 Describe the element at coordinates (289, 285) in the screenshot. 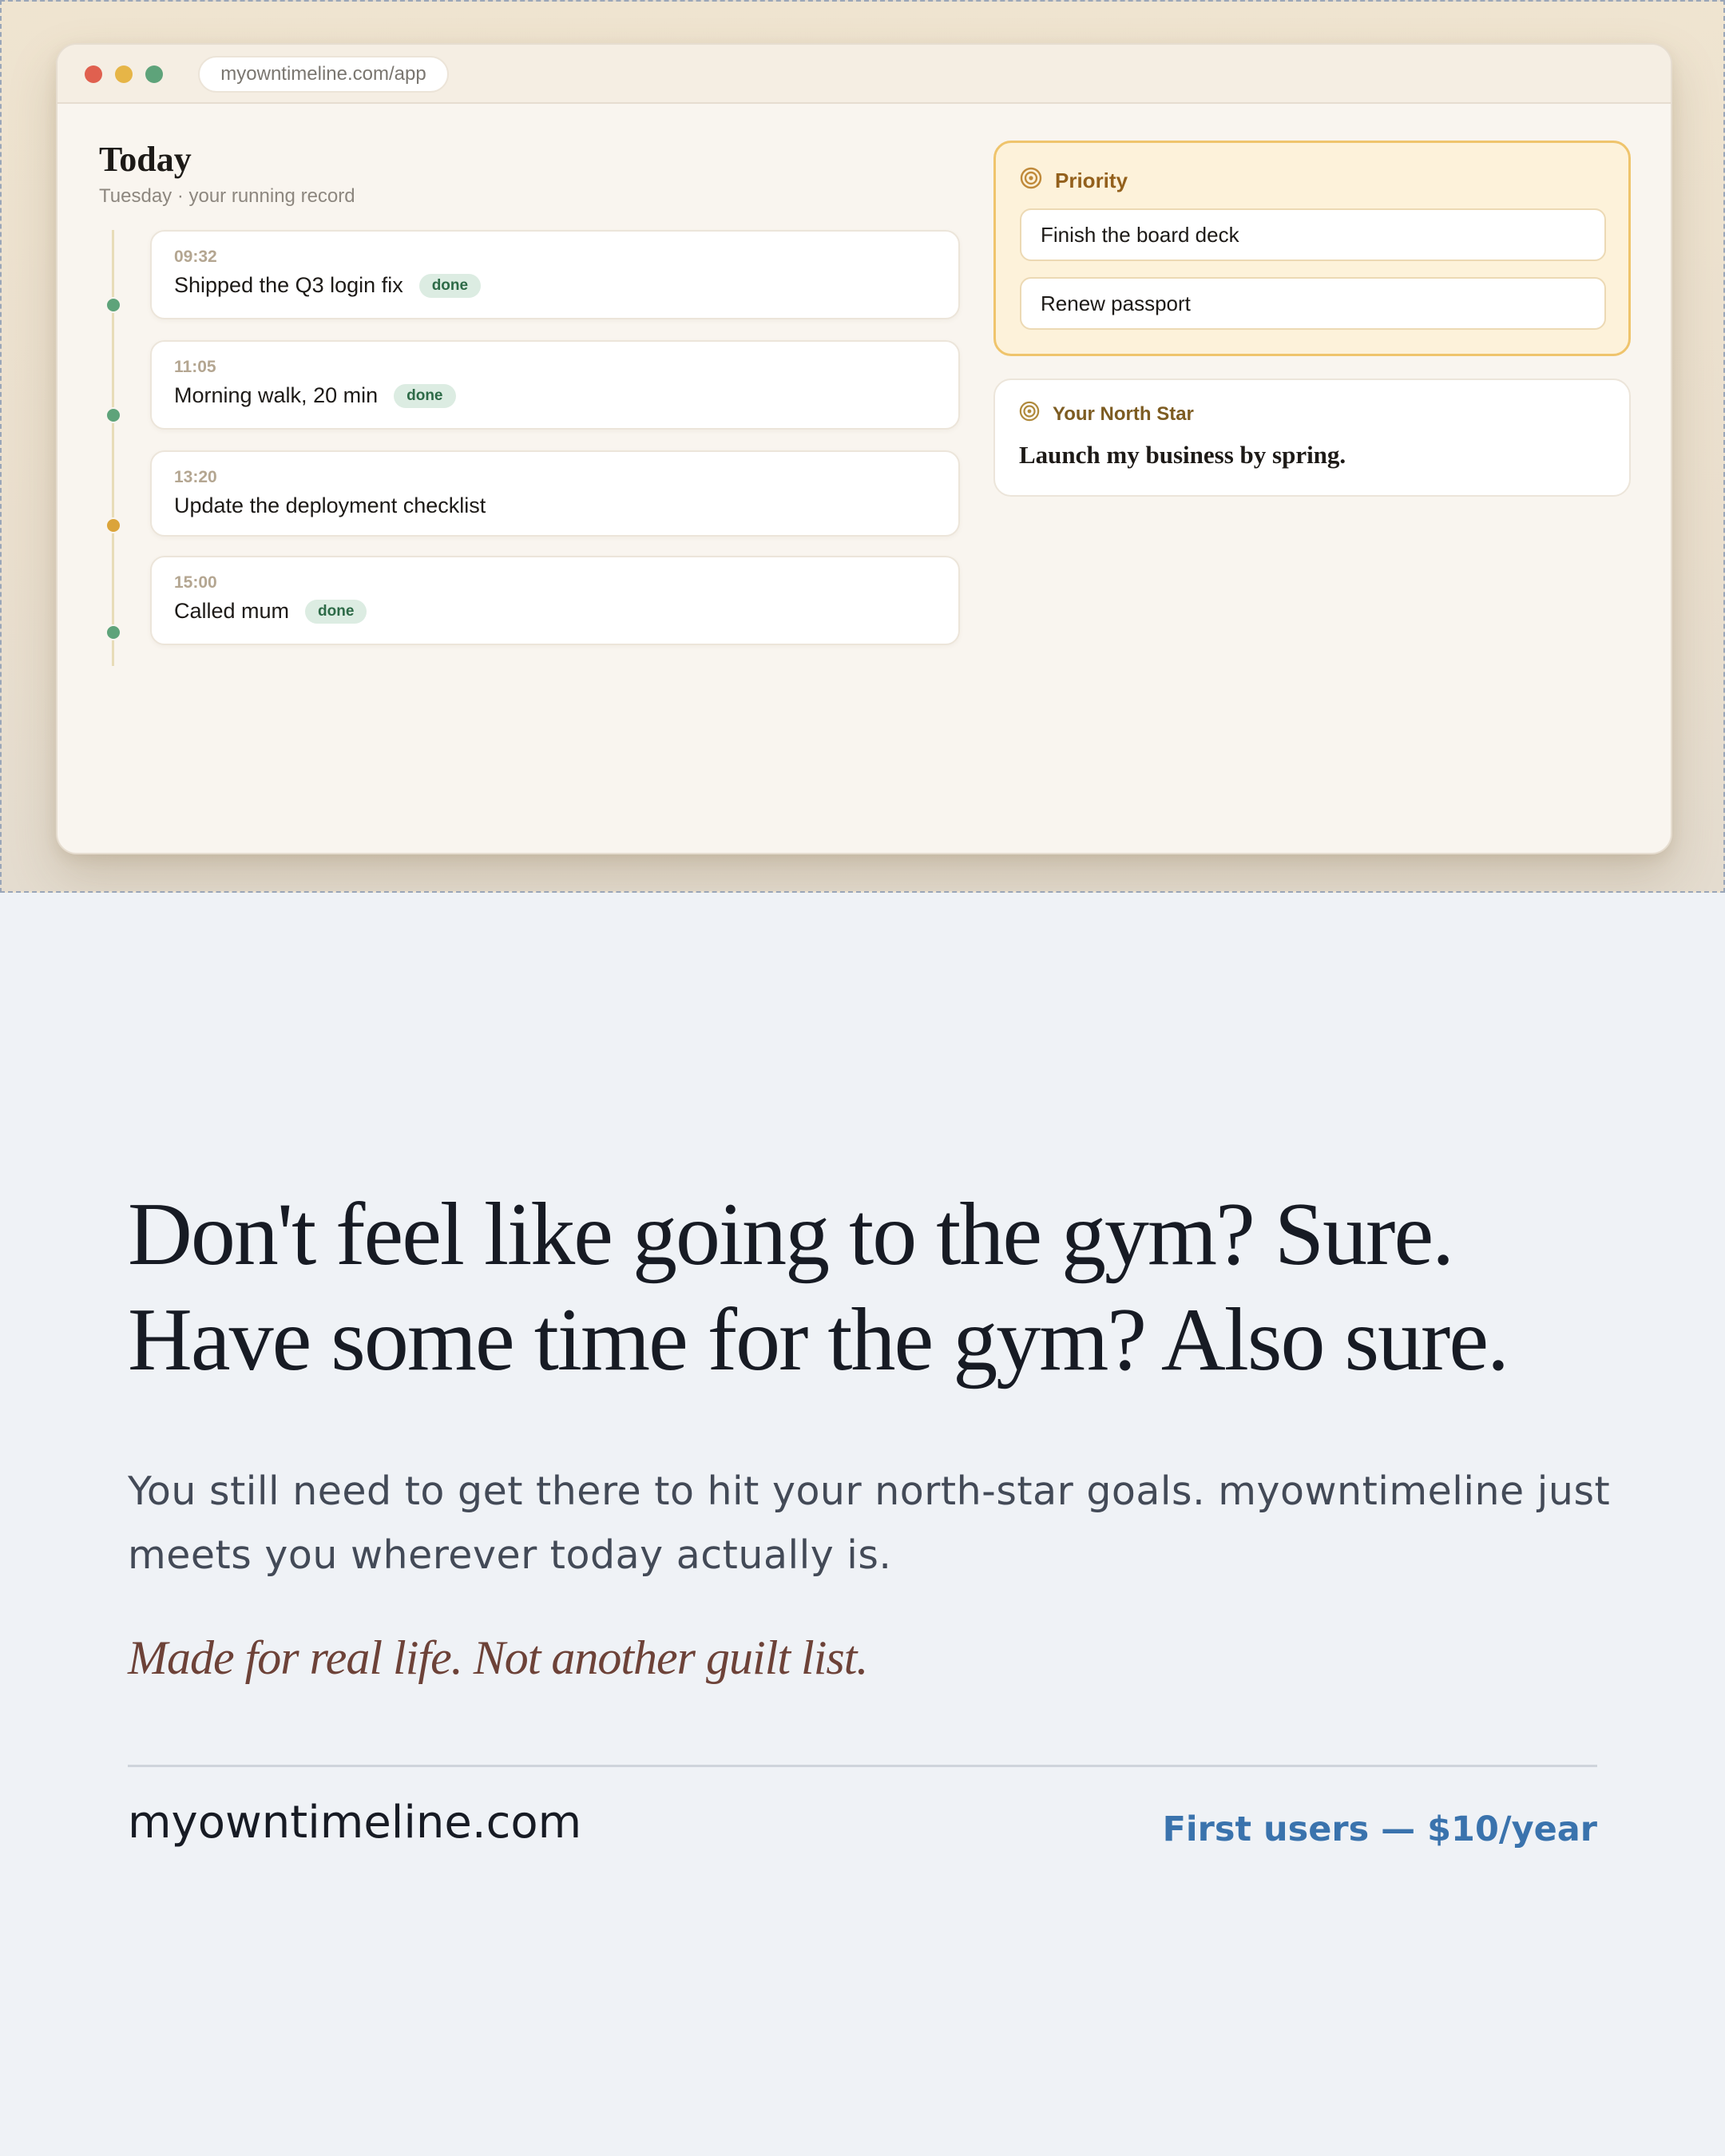

I see `entry-text: Shipped the Q3 login fix` at that location.